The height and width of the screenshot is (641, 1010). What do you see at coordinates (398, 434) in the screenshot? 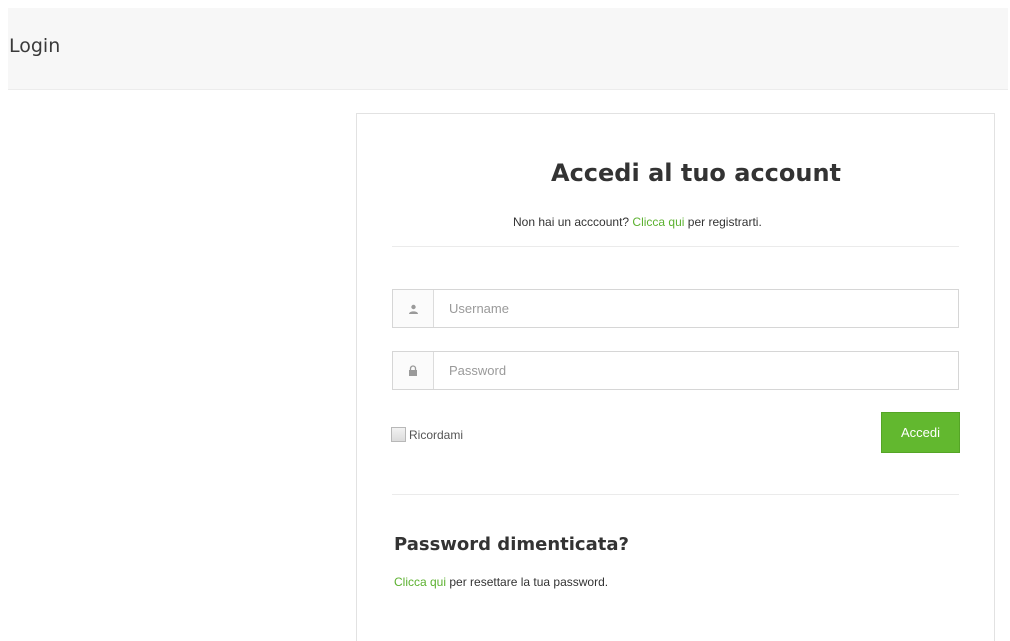
I see `remember-me-checkbox` at bounding box center [398, 434].